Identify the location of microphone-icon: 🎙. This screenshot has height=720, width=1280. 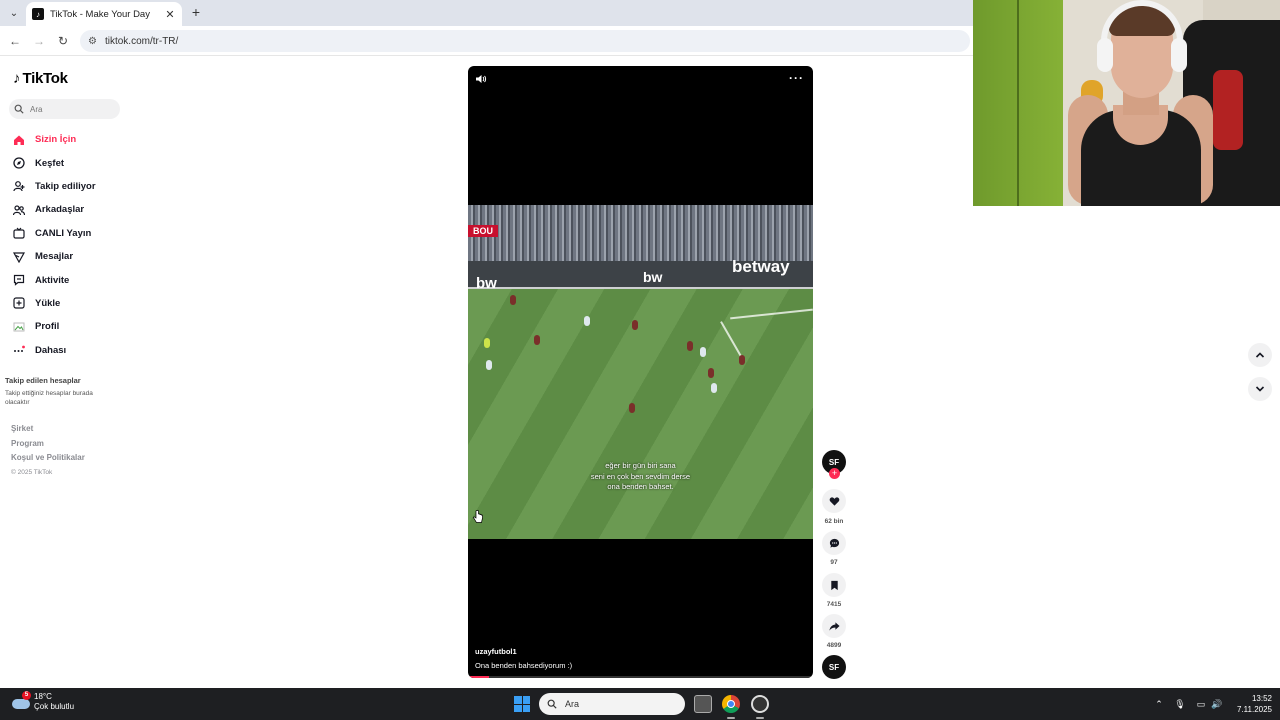
(1180, 704).